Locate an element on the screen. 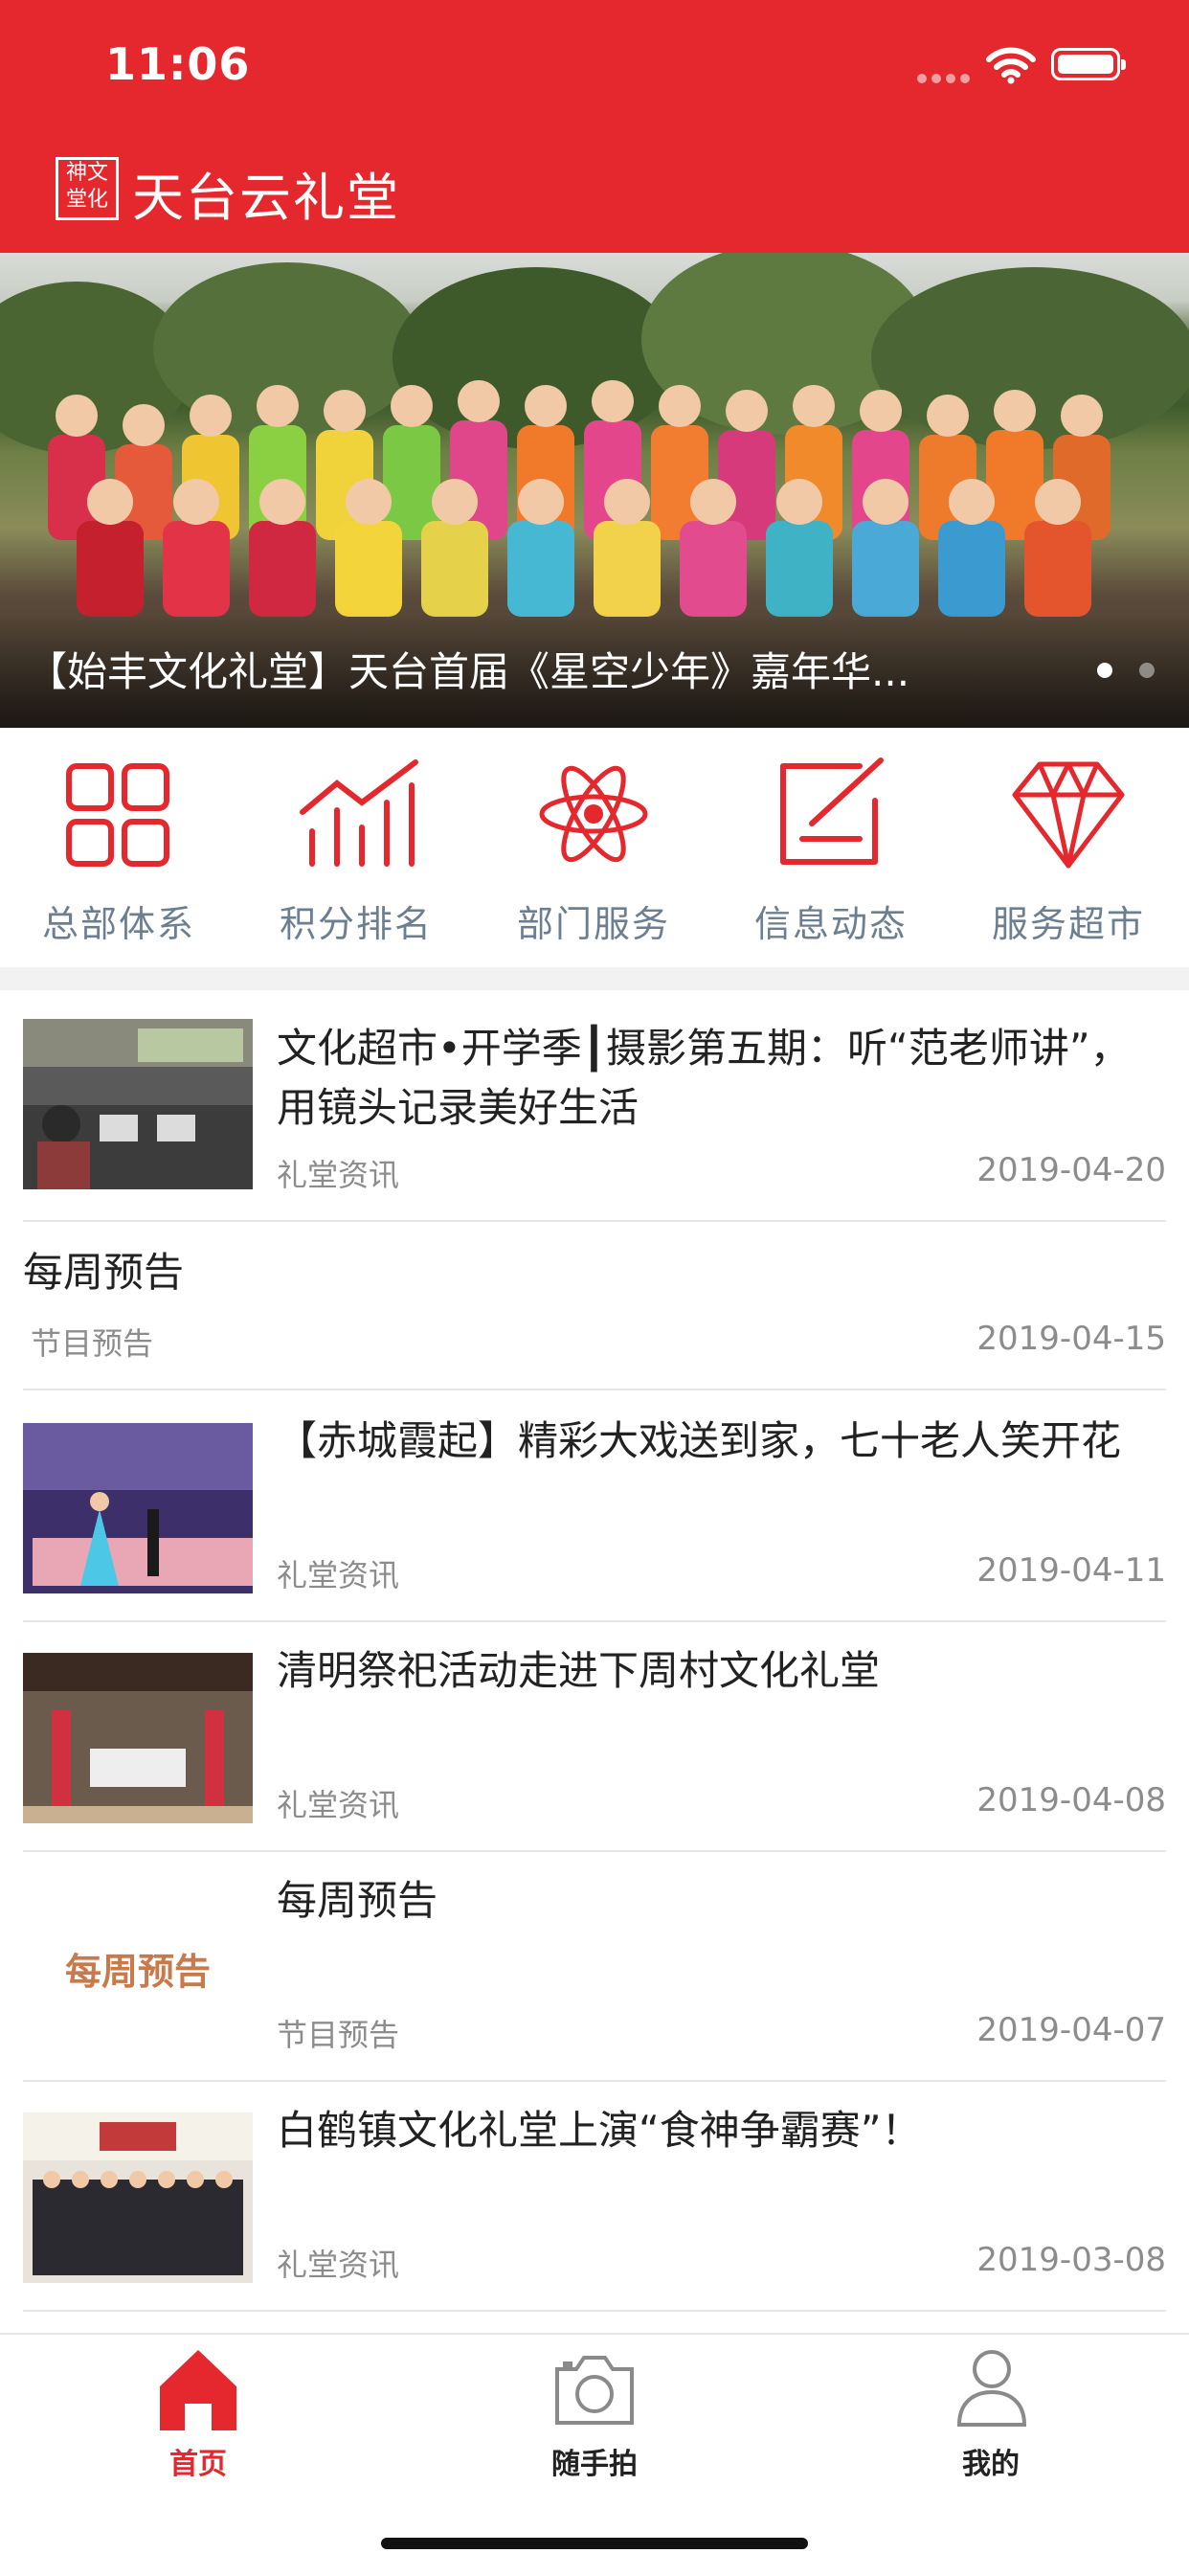 This screenshot has width=1189, height=2576. news-title: 白鹤镇文化礼堂上演“食神争霸赛”！ is located at coordinates (599, 2130).